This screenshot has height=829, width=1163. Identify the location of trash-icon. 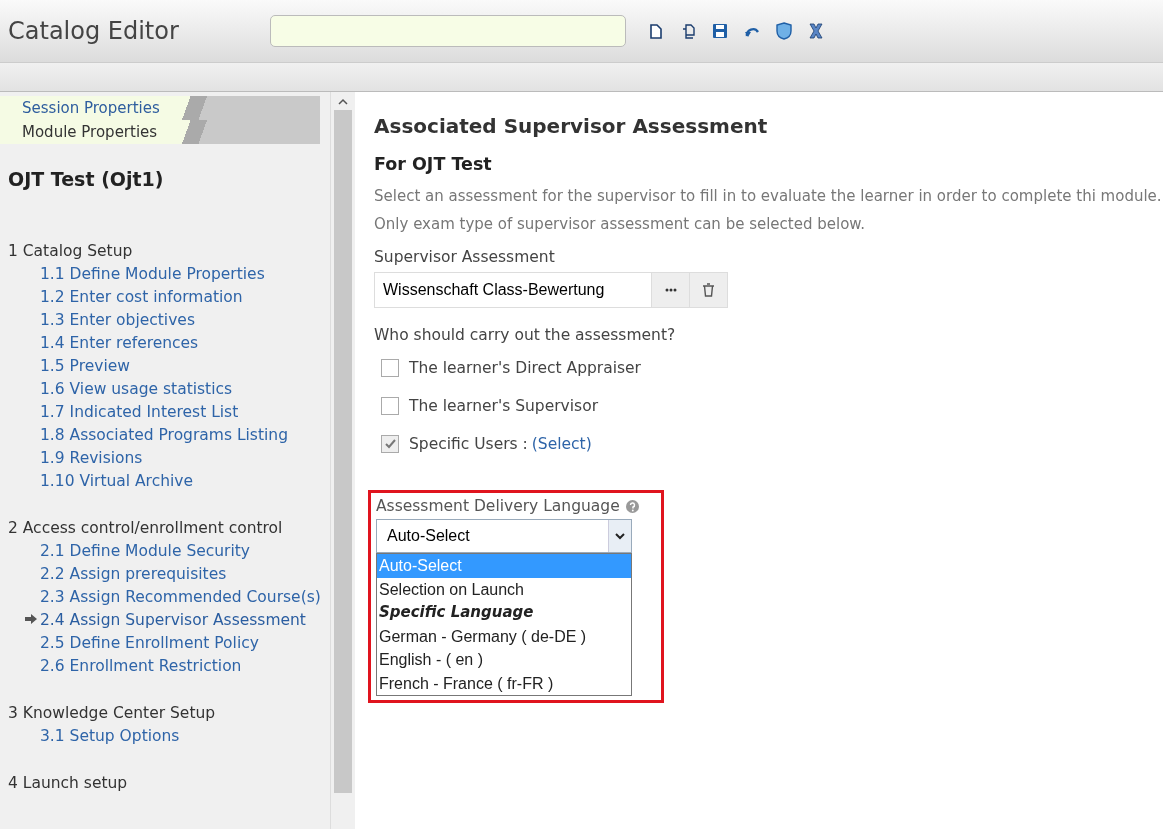
(708, 290).